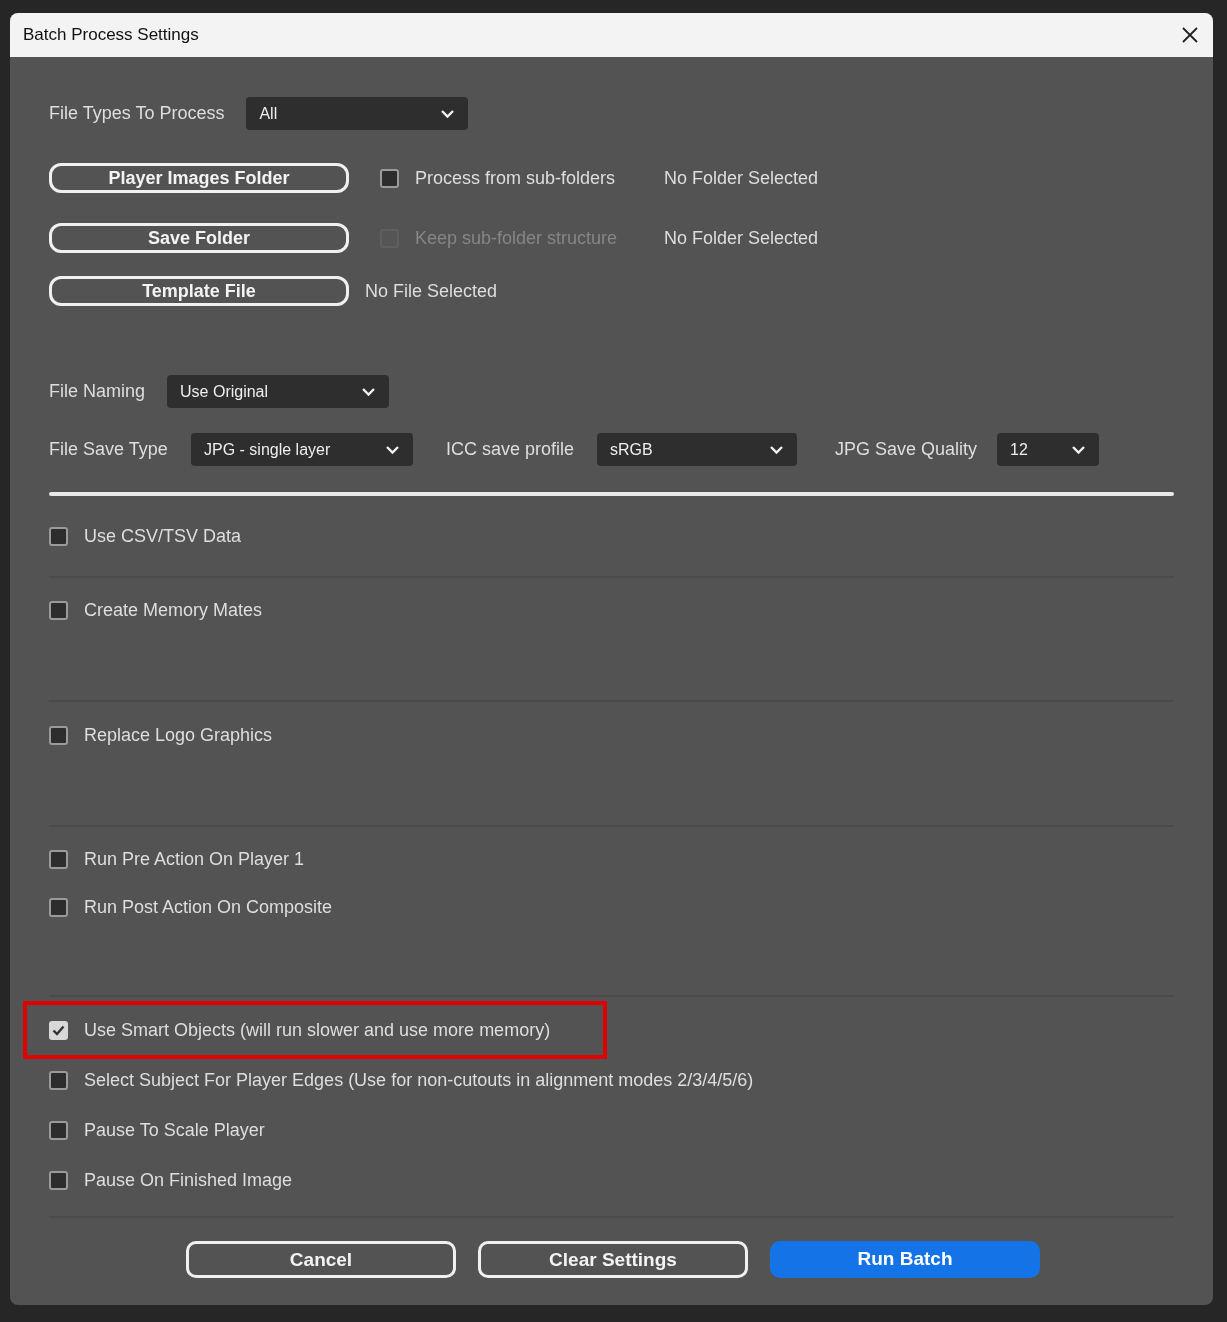 Image resolution: width=1227 pixels, height=1322 pixels. Describe the element at coordinates (1190, 35) in the screenshot. I see `close-icon` at that location.